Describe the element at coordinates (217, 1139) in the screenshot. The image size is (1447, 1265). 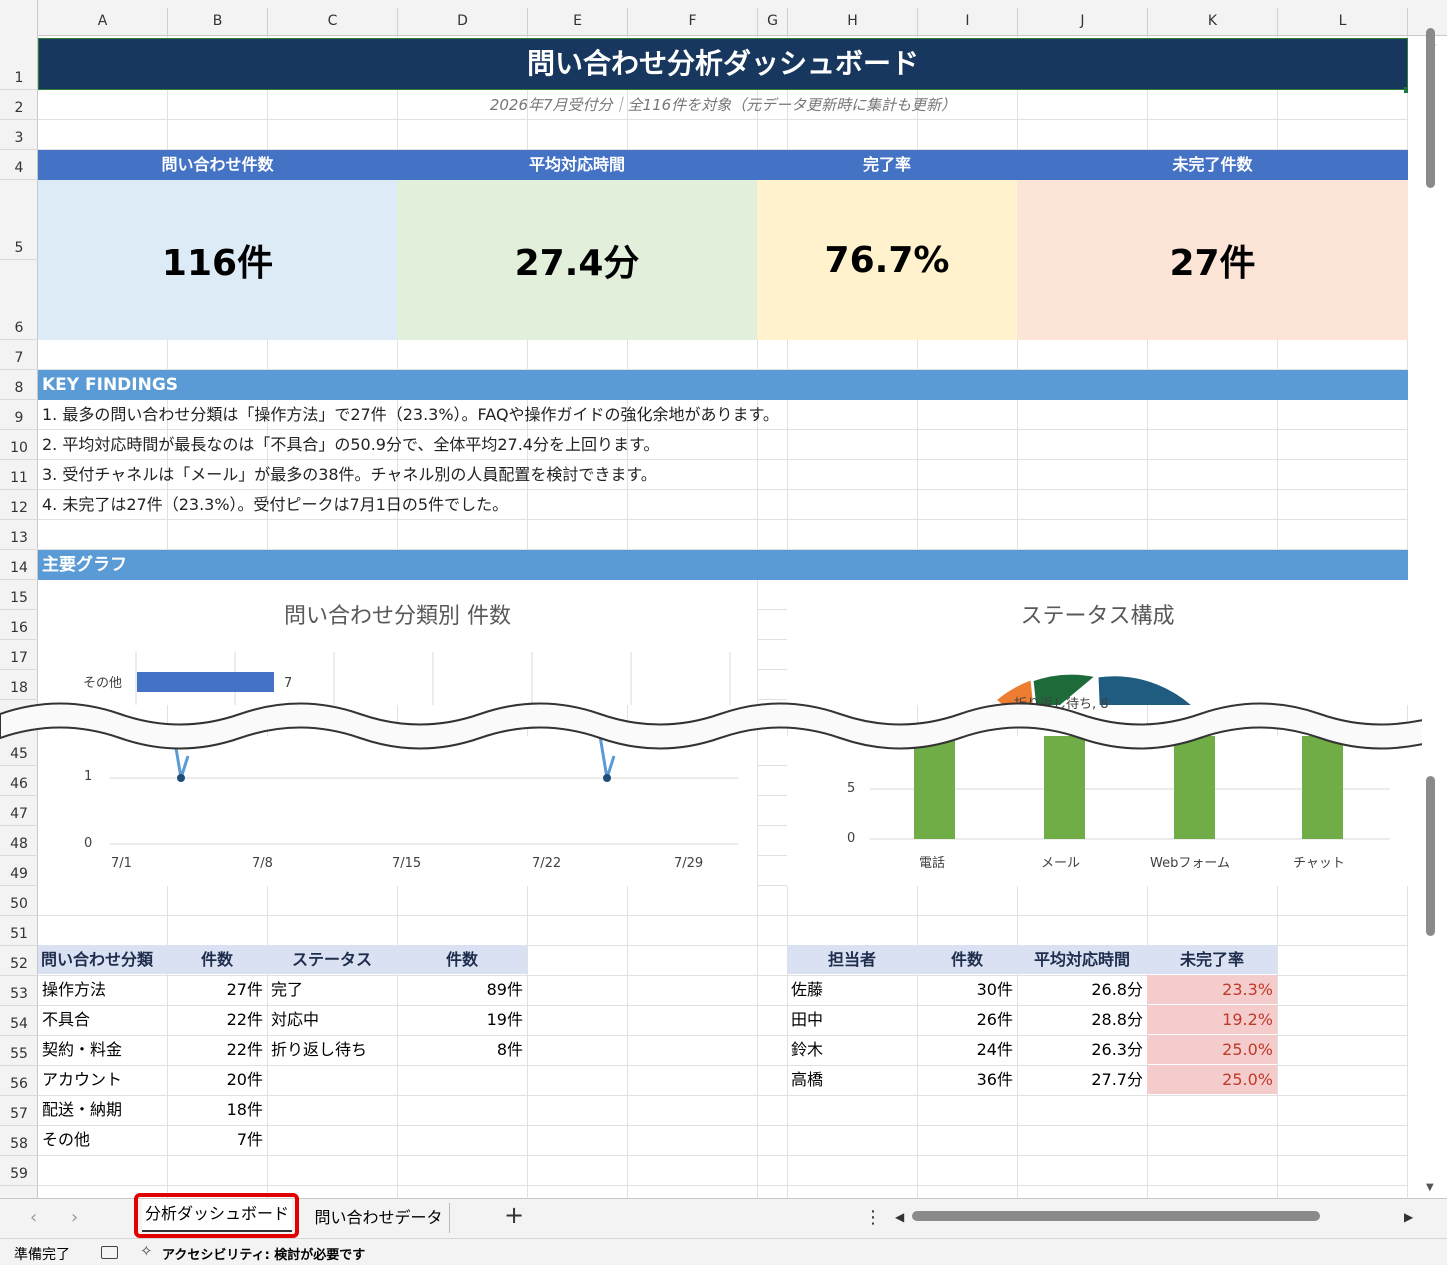
I see `category-count-cell: 7件` at that location.